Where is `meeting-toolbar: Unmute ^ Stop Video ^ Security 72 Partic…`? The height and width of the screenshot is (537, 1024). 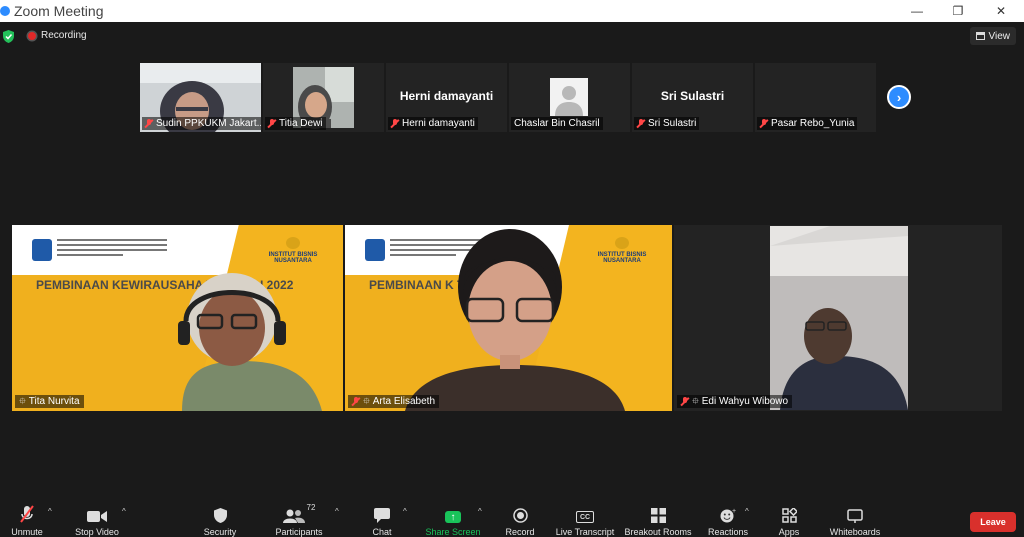 meeting-toolbar: Unmute ^ Stop Video ^ Security 72 Partic… is located at coordinates (512, 520).